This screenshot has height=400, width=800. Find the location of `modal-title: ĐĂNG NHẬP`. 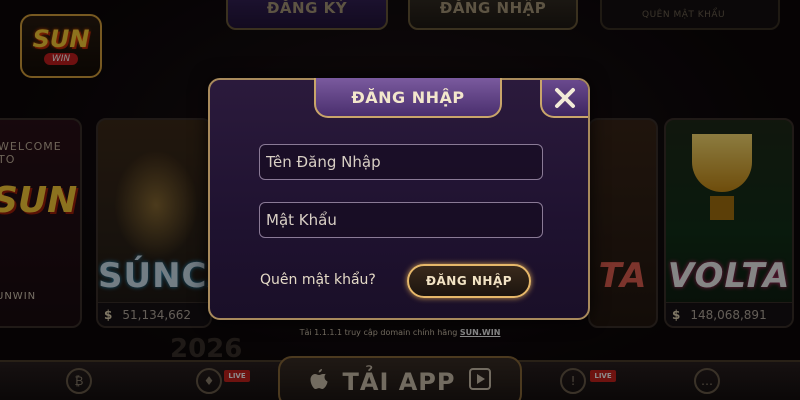

modal-title: ĐĂNG NHẬP is located at coordinates (408, 98).